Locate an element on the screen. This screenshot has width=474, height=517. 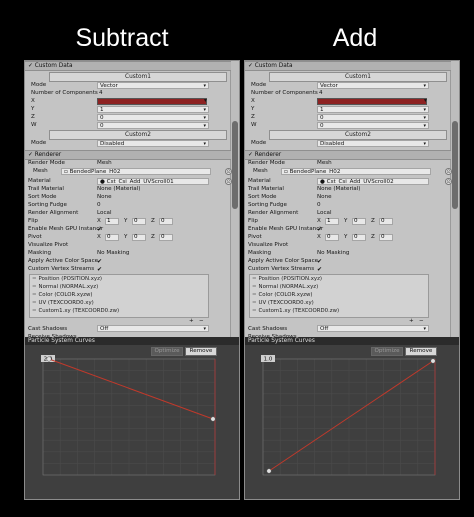
curve-graph: 1.0 is located at coordinates (352, 418).